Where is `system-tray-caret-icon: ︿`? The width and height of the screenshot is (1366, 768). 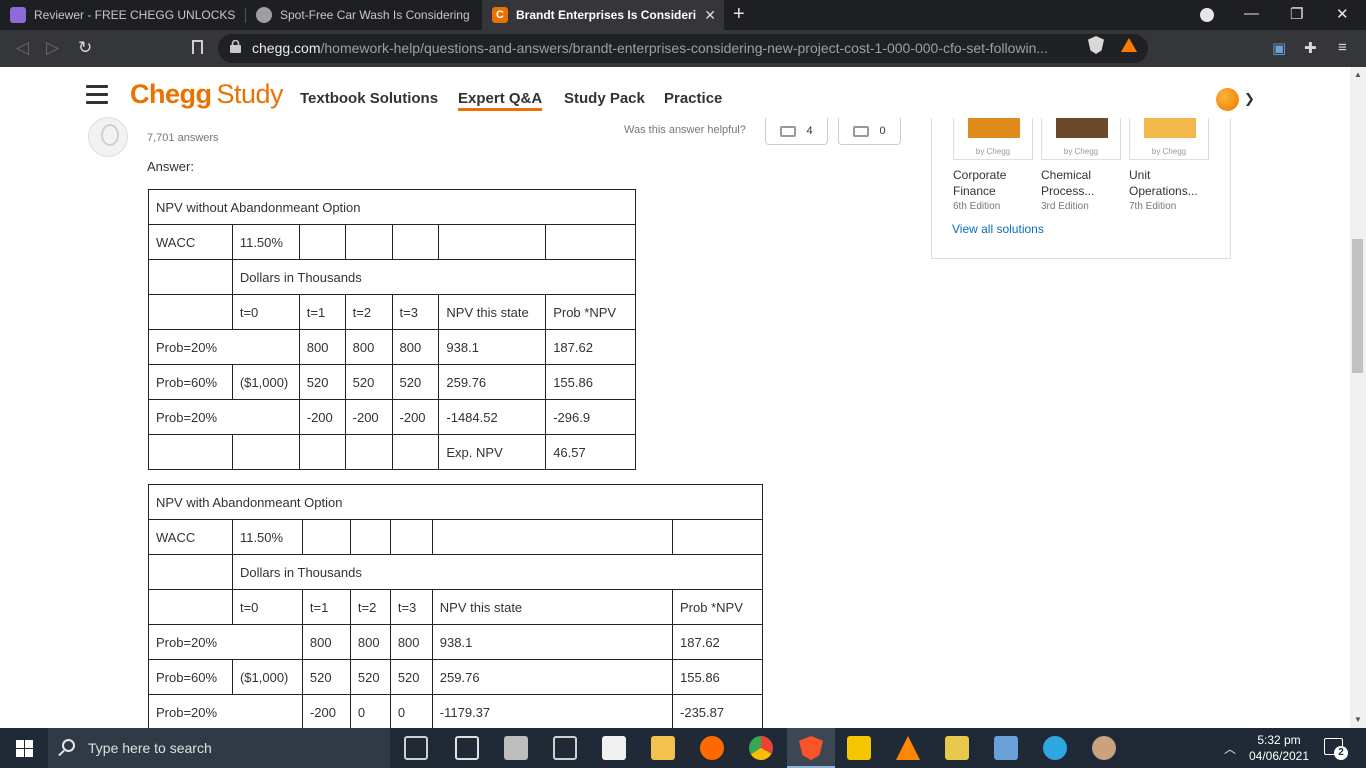
system-tray-caret-icon: ︿ is located at coordinates (1230, 748).